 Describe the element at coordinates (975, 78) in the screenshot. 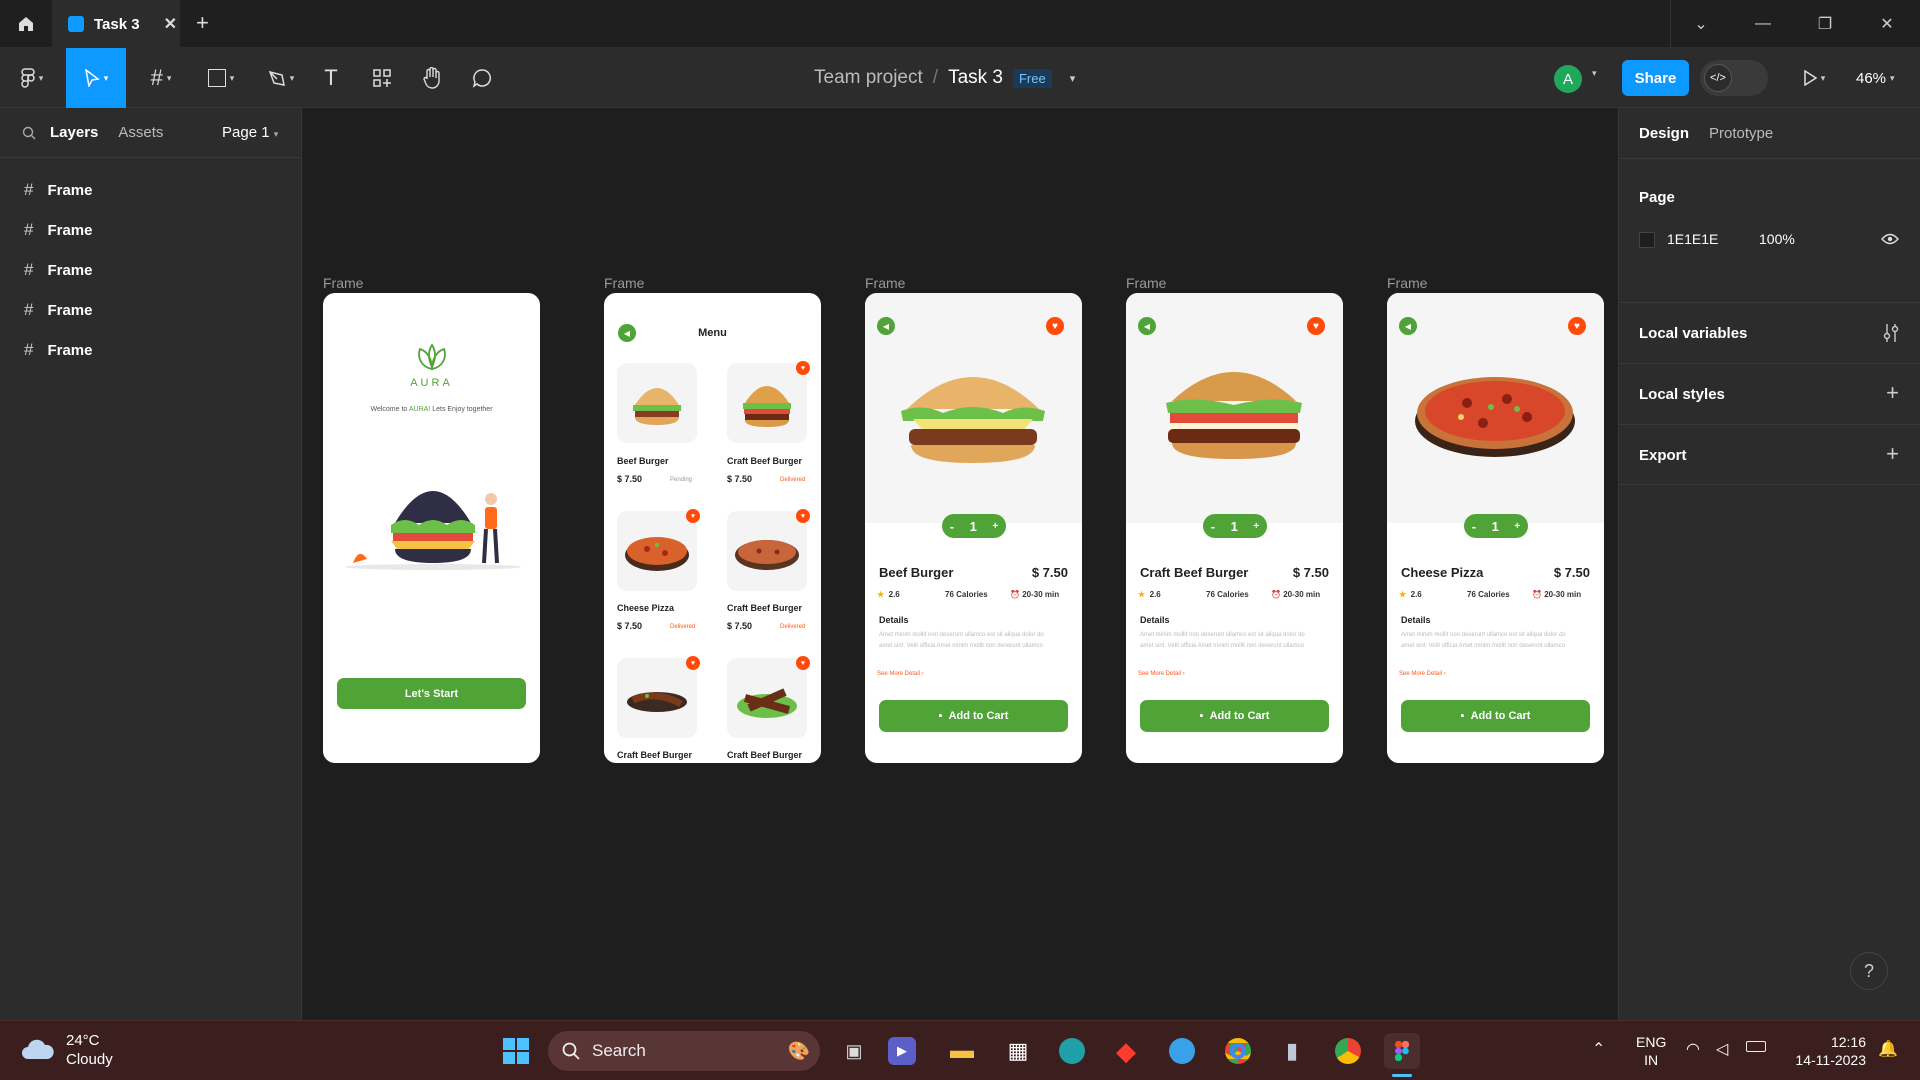

I see `file-name: Task 3` at that location.